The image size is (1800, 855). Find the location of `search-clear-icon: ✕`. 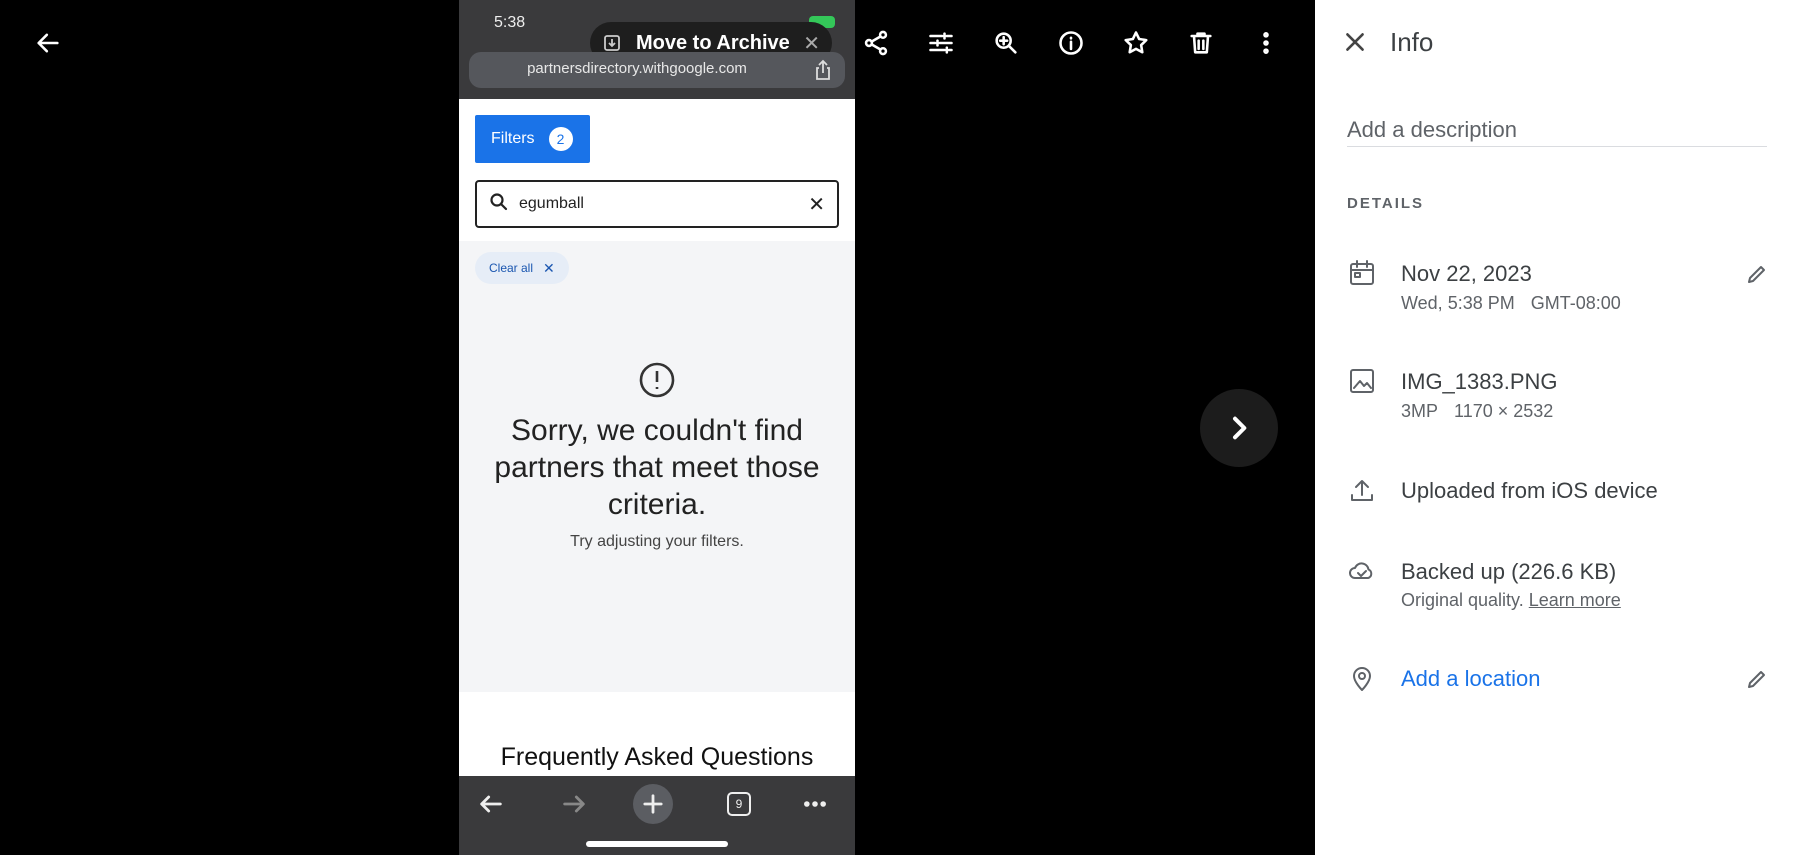

search-clear-icon: ✕ is located at coordinates (816, 204).